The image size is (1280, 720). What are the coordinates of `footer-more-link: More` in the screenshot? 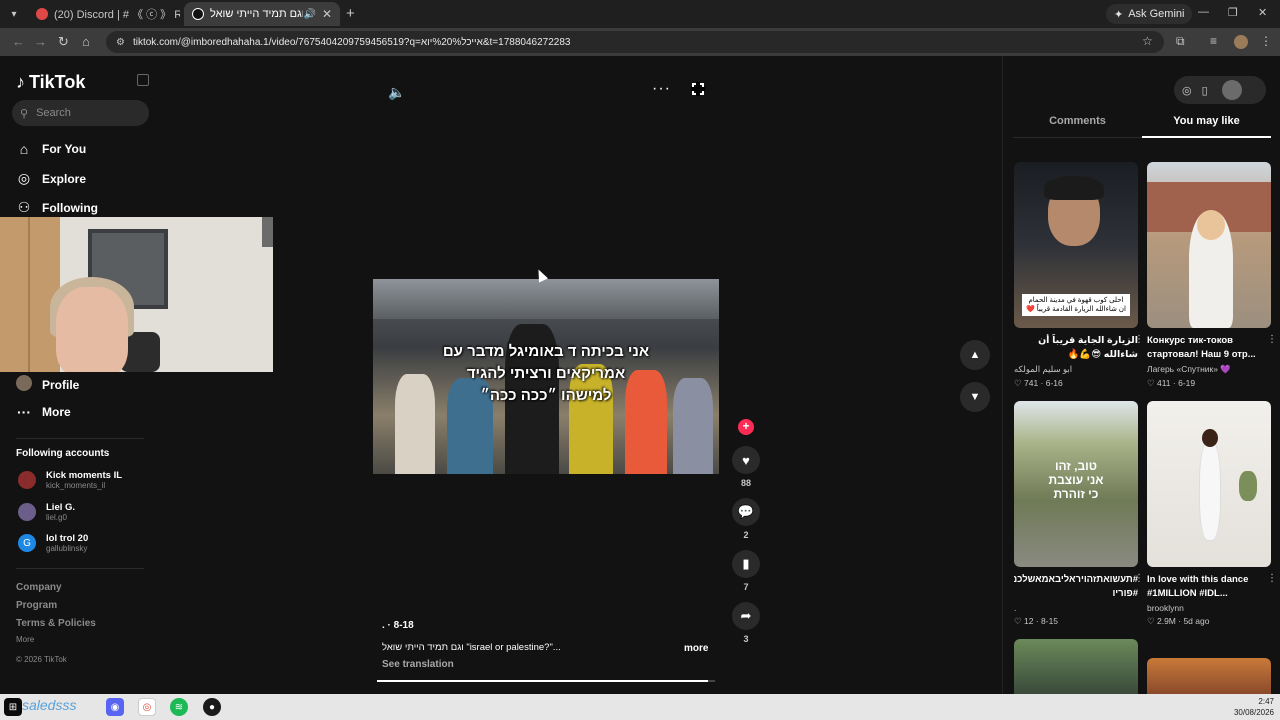 It's located at (25, 639).